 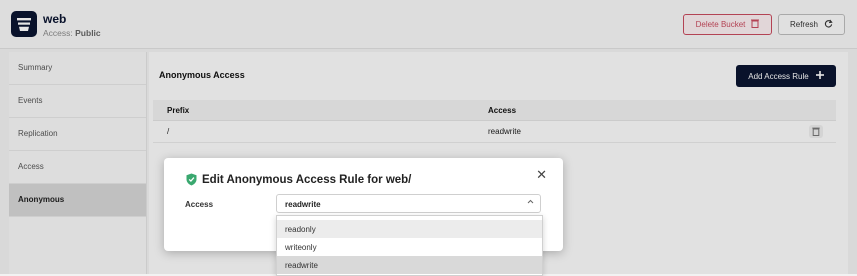 I want to click on chevron-up-icon, so click(x=530, y=202).